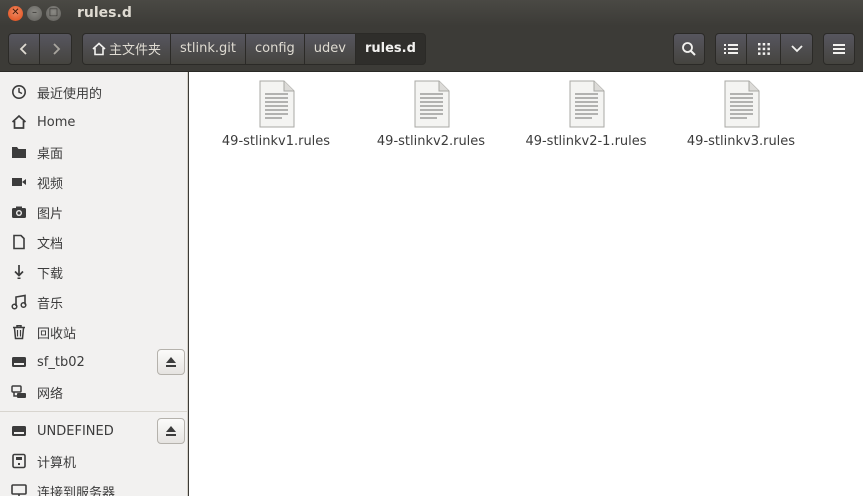 This screenshot has width=863, height=496. What do you see at coordinates (431, 141) in the screenshot?
I see `file-name: 49-stlinkv2.rules` at bounding box center [431, 141].